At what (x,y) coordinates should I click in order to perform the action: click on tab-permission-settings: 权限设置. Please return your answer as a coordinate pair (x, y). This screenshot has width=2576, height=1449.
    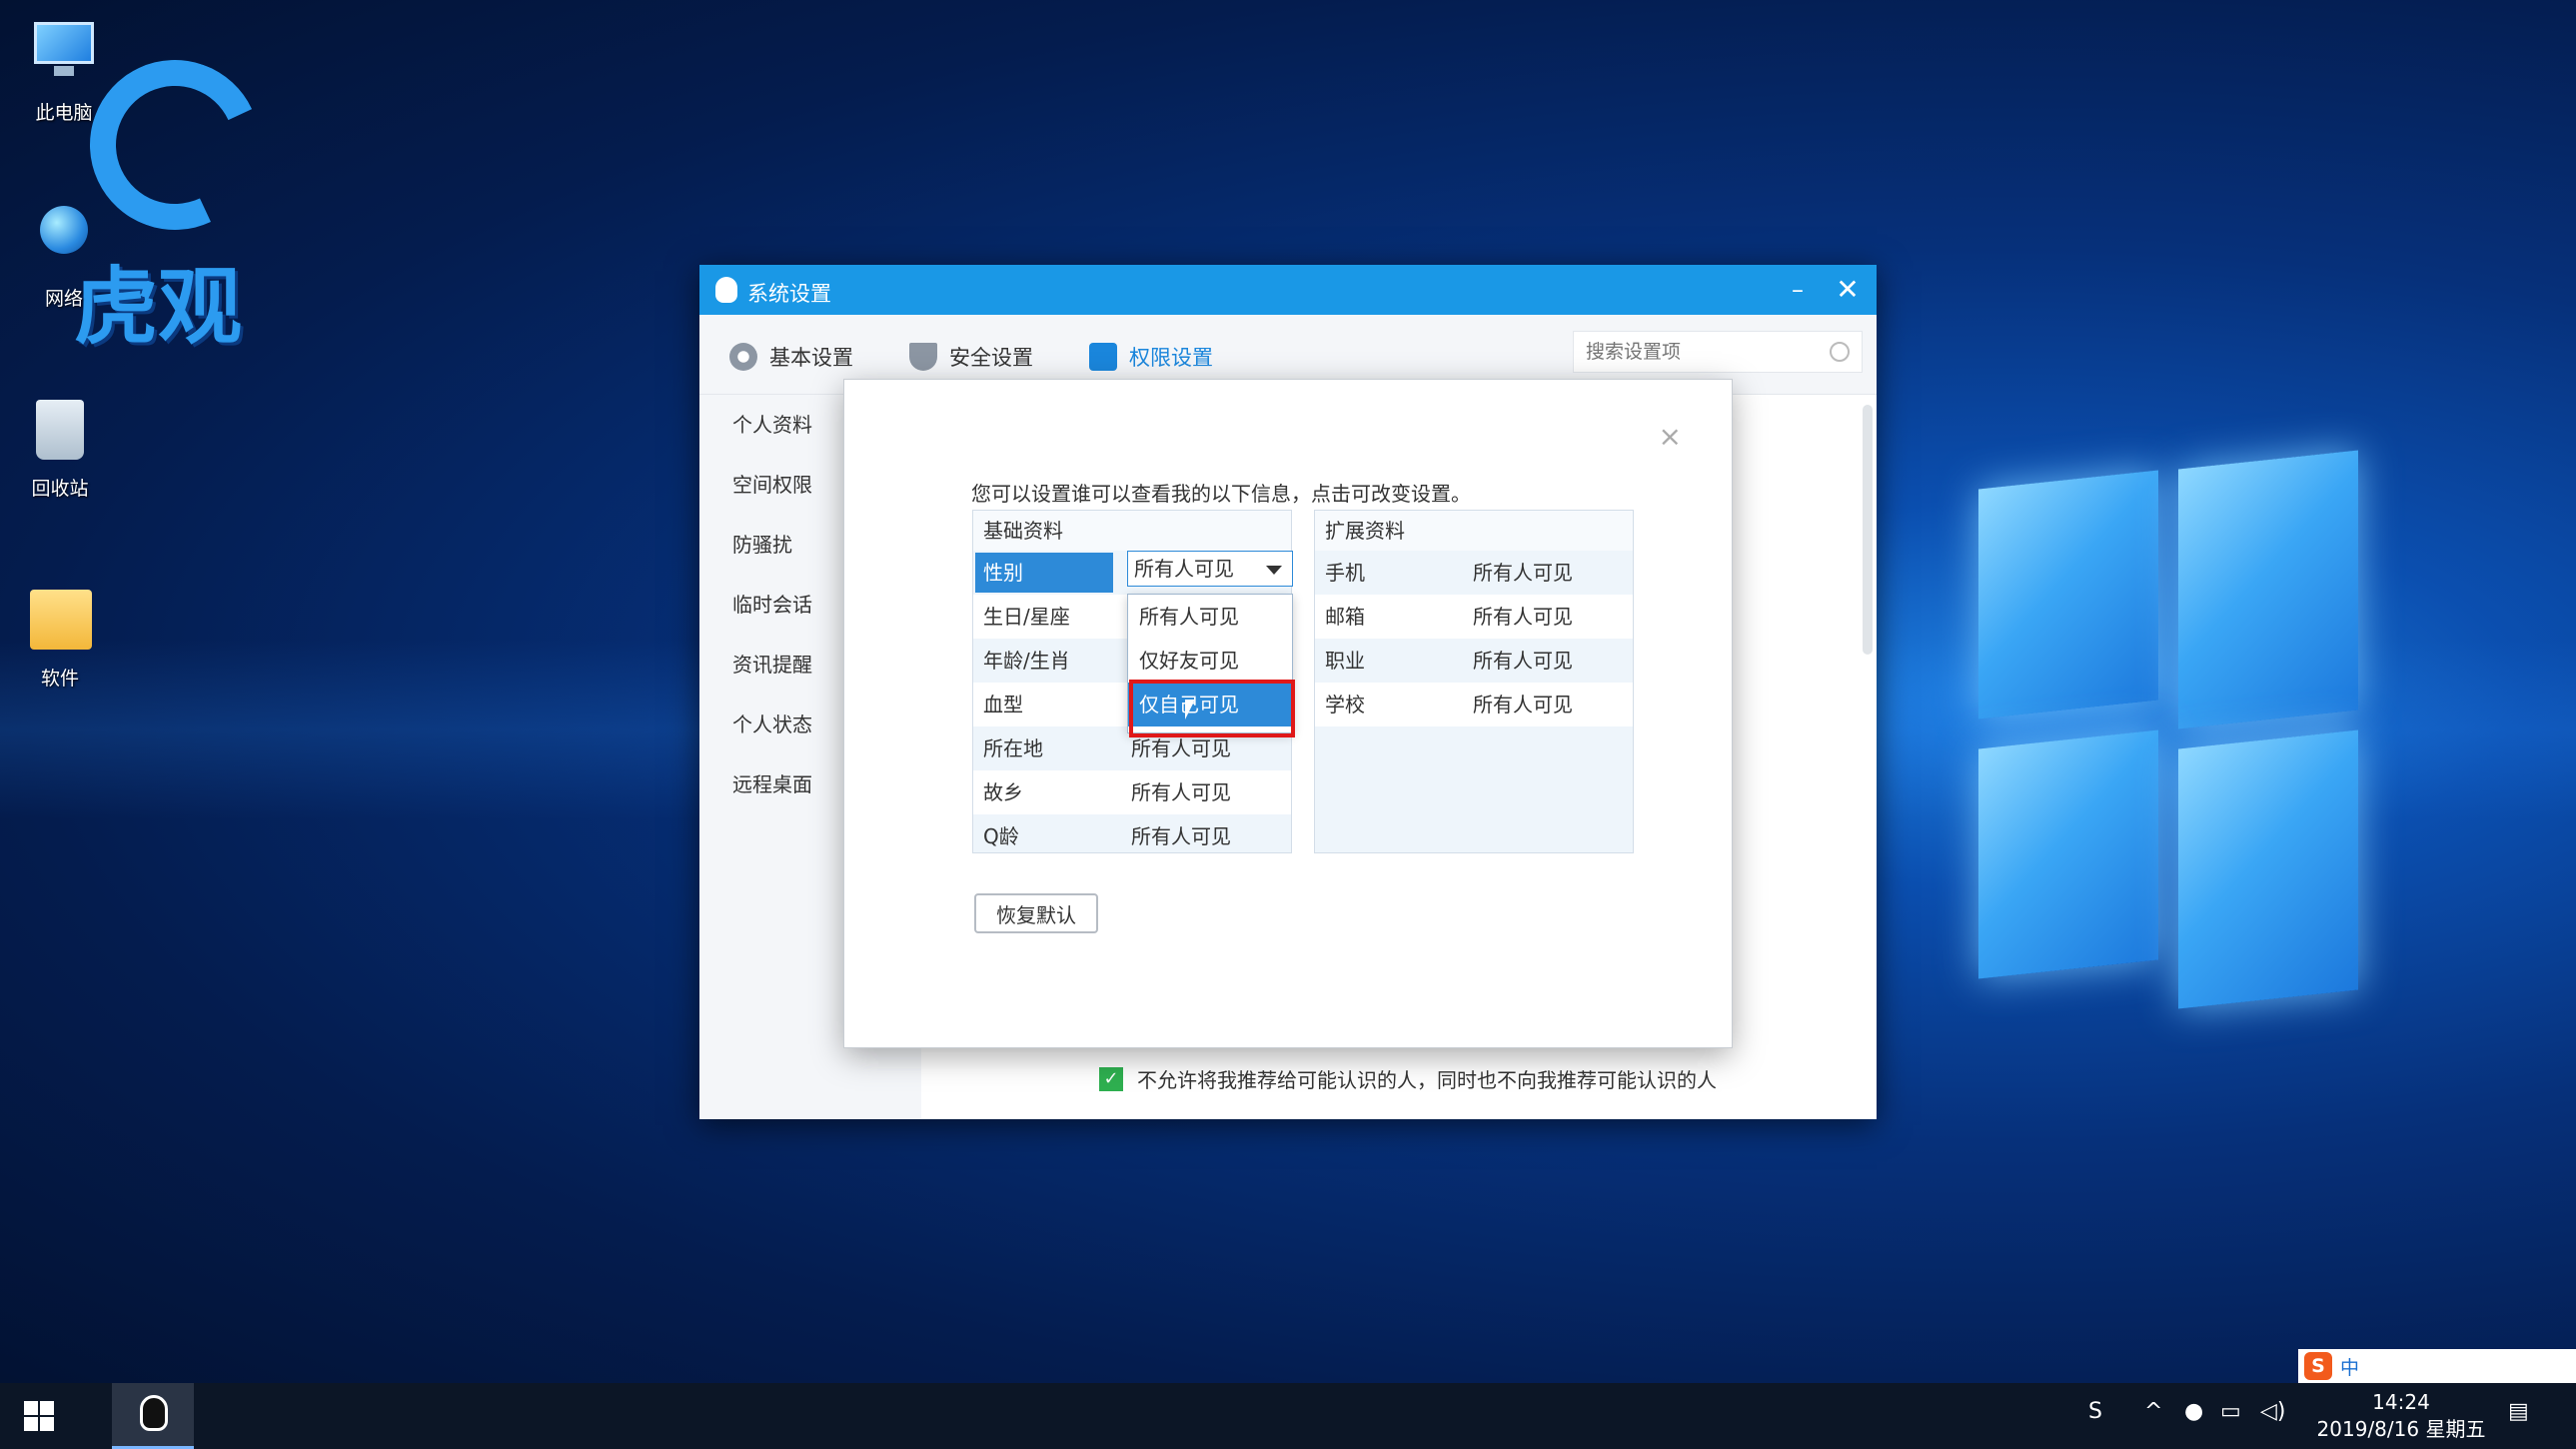
    Looking at the image, I should click on (1151, 357).